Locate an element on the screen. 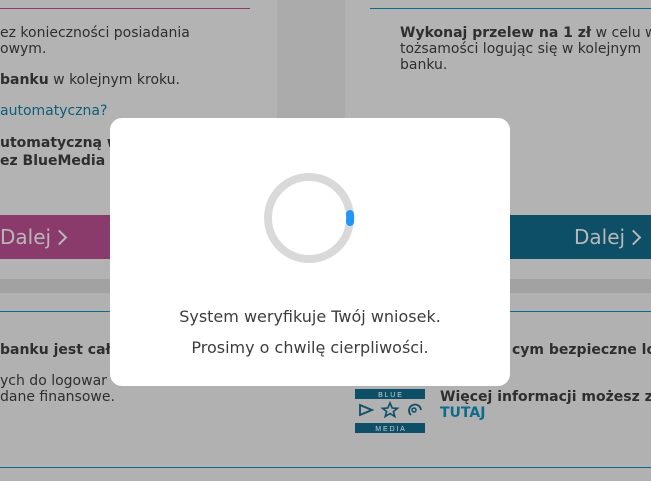 Image resolution: width=651 pixels, height=481 pixels. modal-message-line-2: Prosimy o chwilę cierpliwości. is located at coordinates (310, 347).